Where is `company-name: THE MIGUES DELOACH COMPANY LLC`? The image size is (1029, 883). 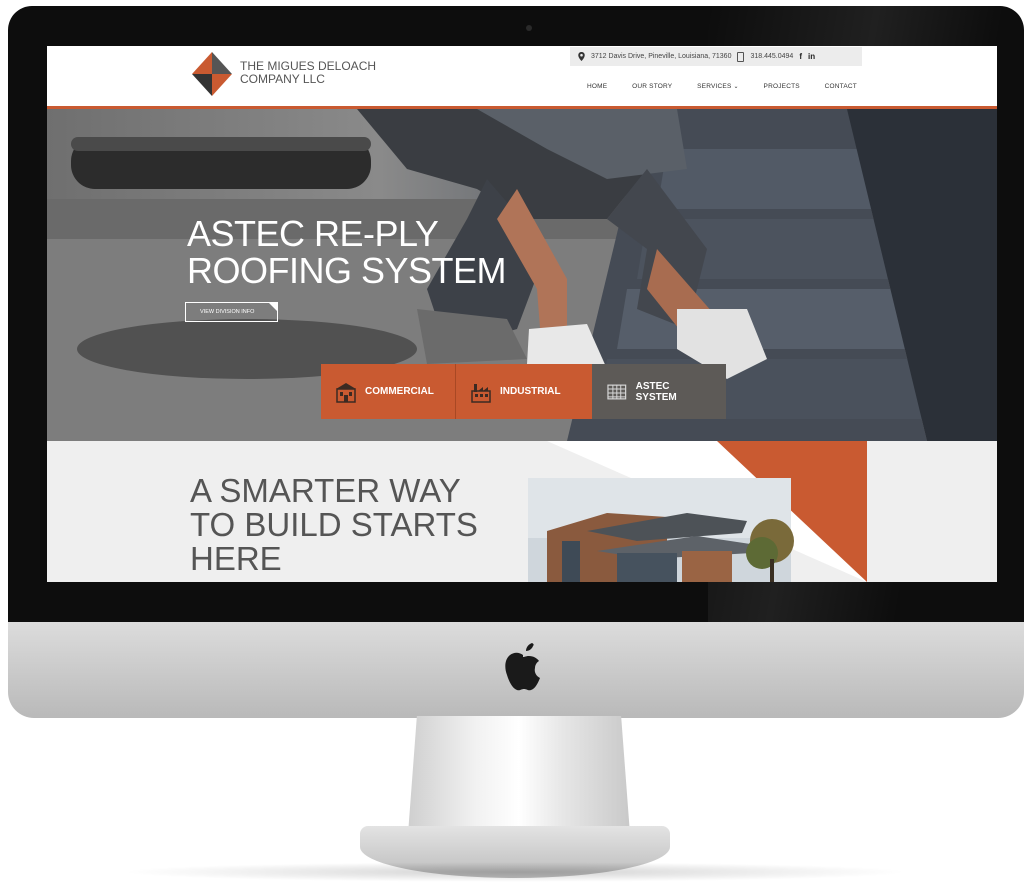
company-name: THE MIGUES DELOACH COMPANY LLC is located at coordinates (320, 73).